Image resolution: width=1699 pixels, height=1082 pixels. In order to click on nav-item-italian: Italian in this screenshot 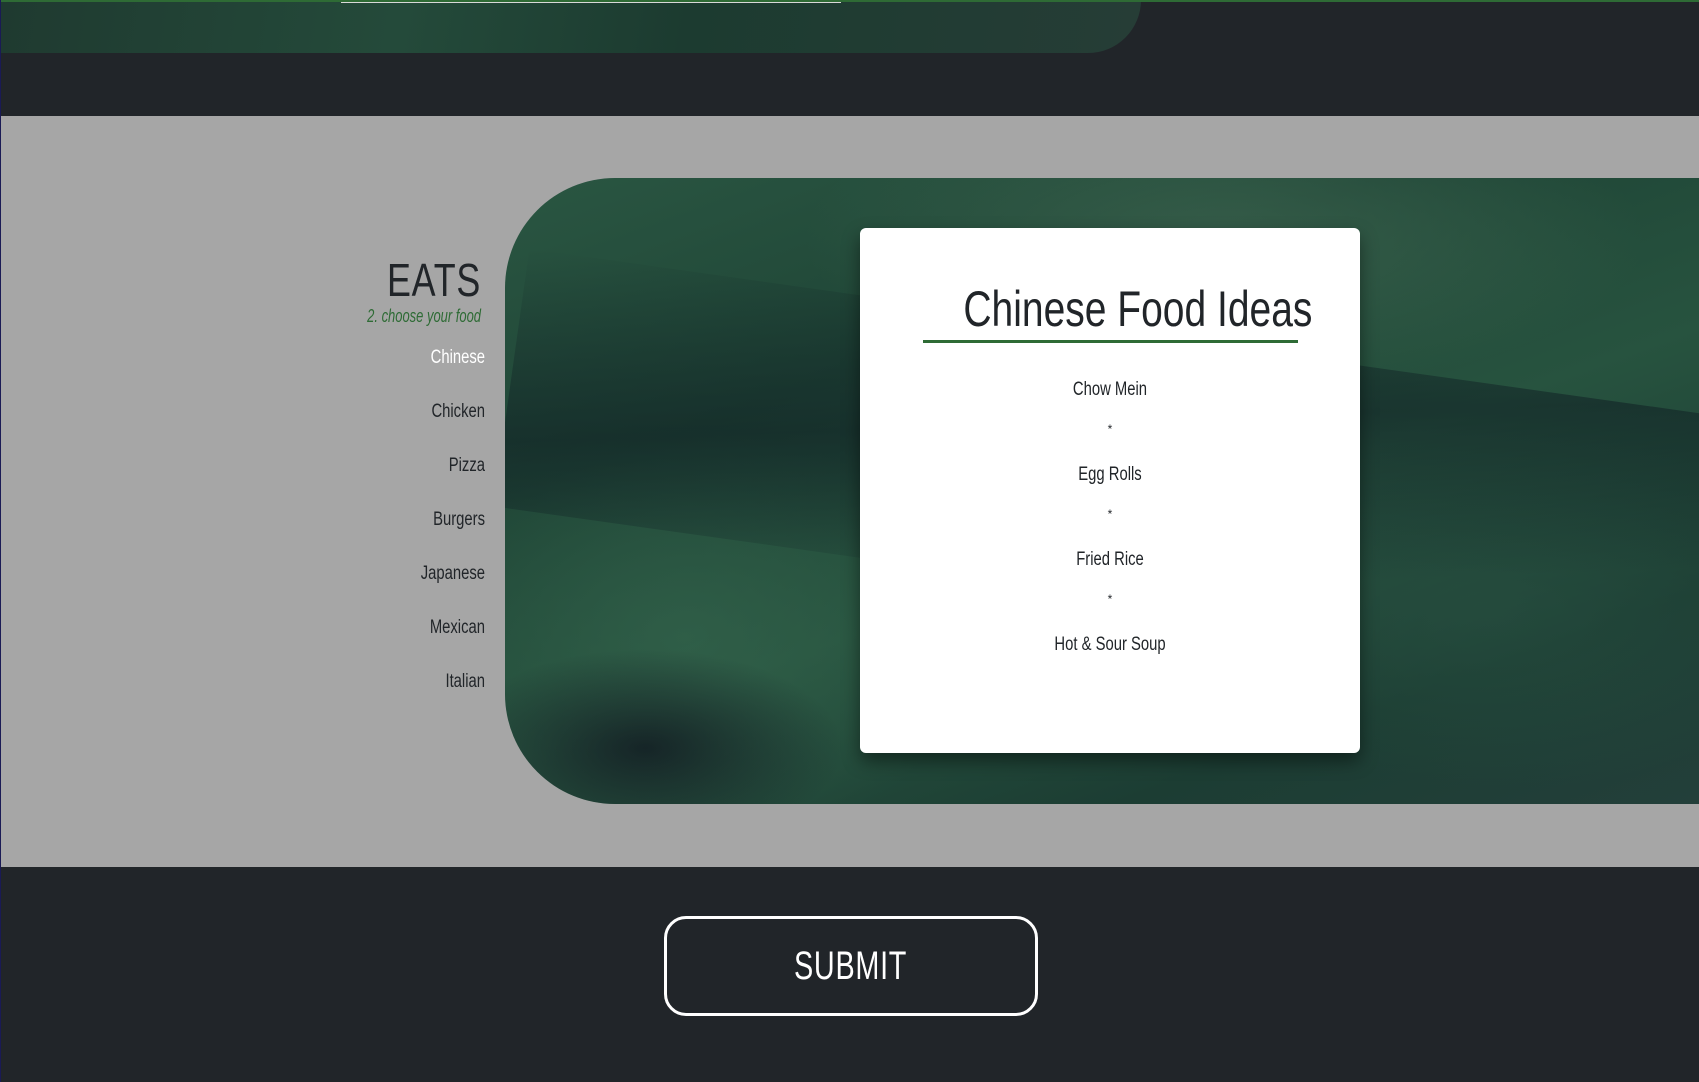, I will do `click(444, 695)`.